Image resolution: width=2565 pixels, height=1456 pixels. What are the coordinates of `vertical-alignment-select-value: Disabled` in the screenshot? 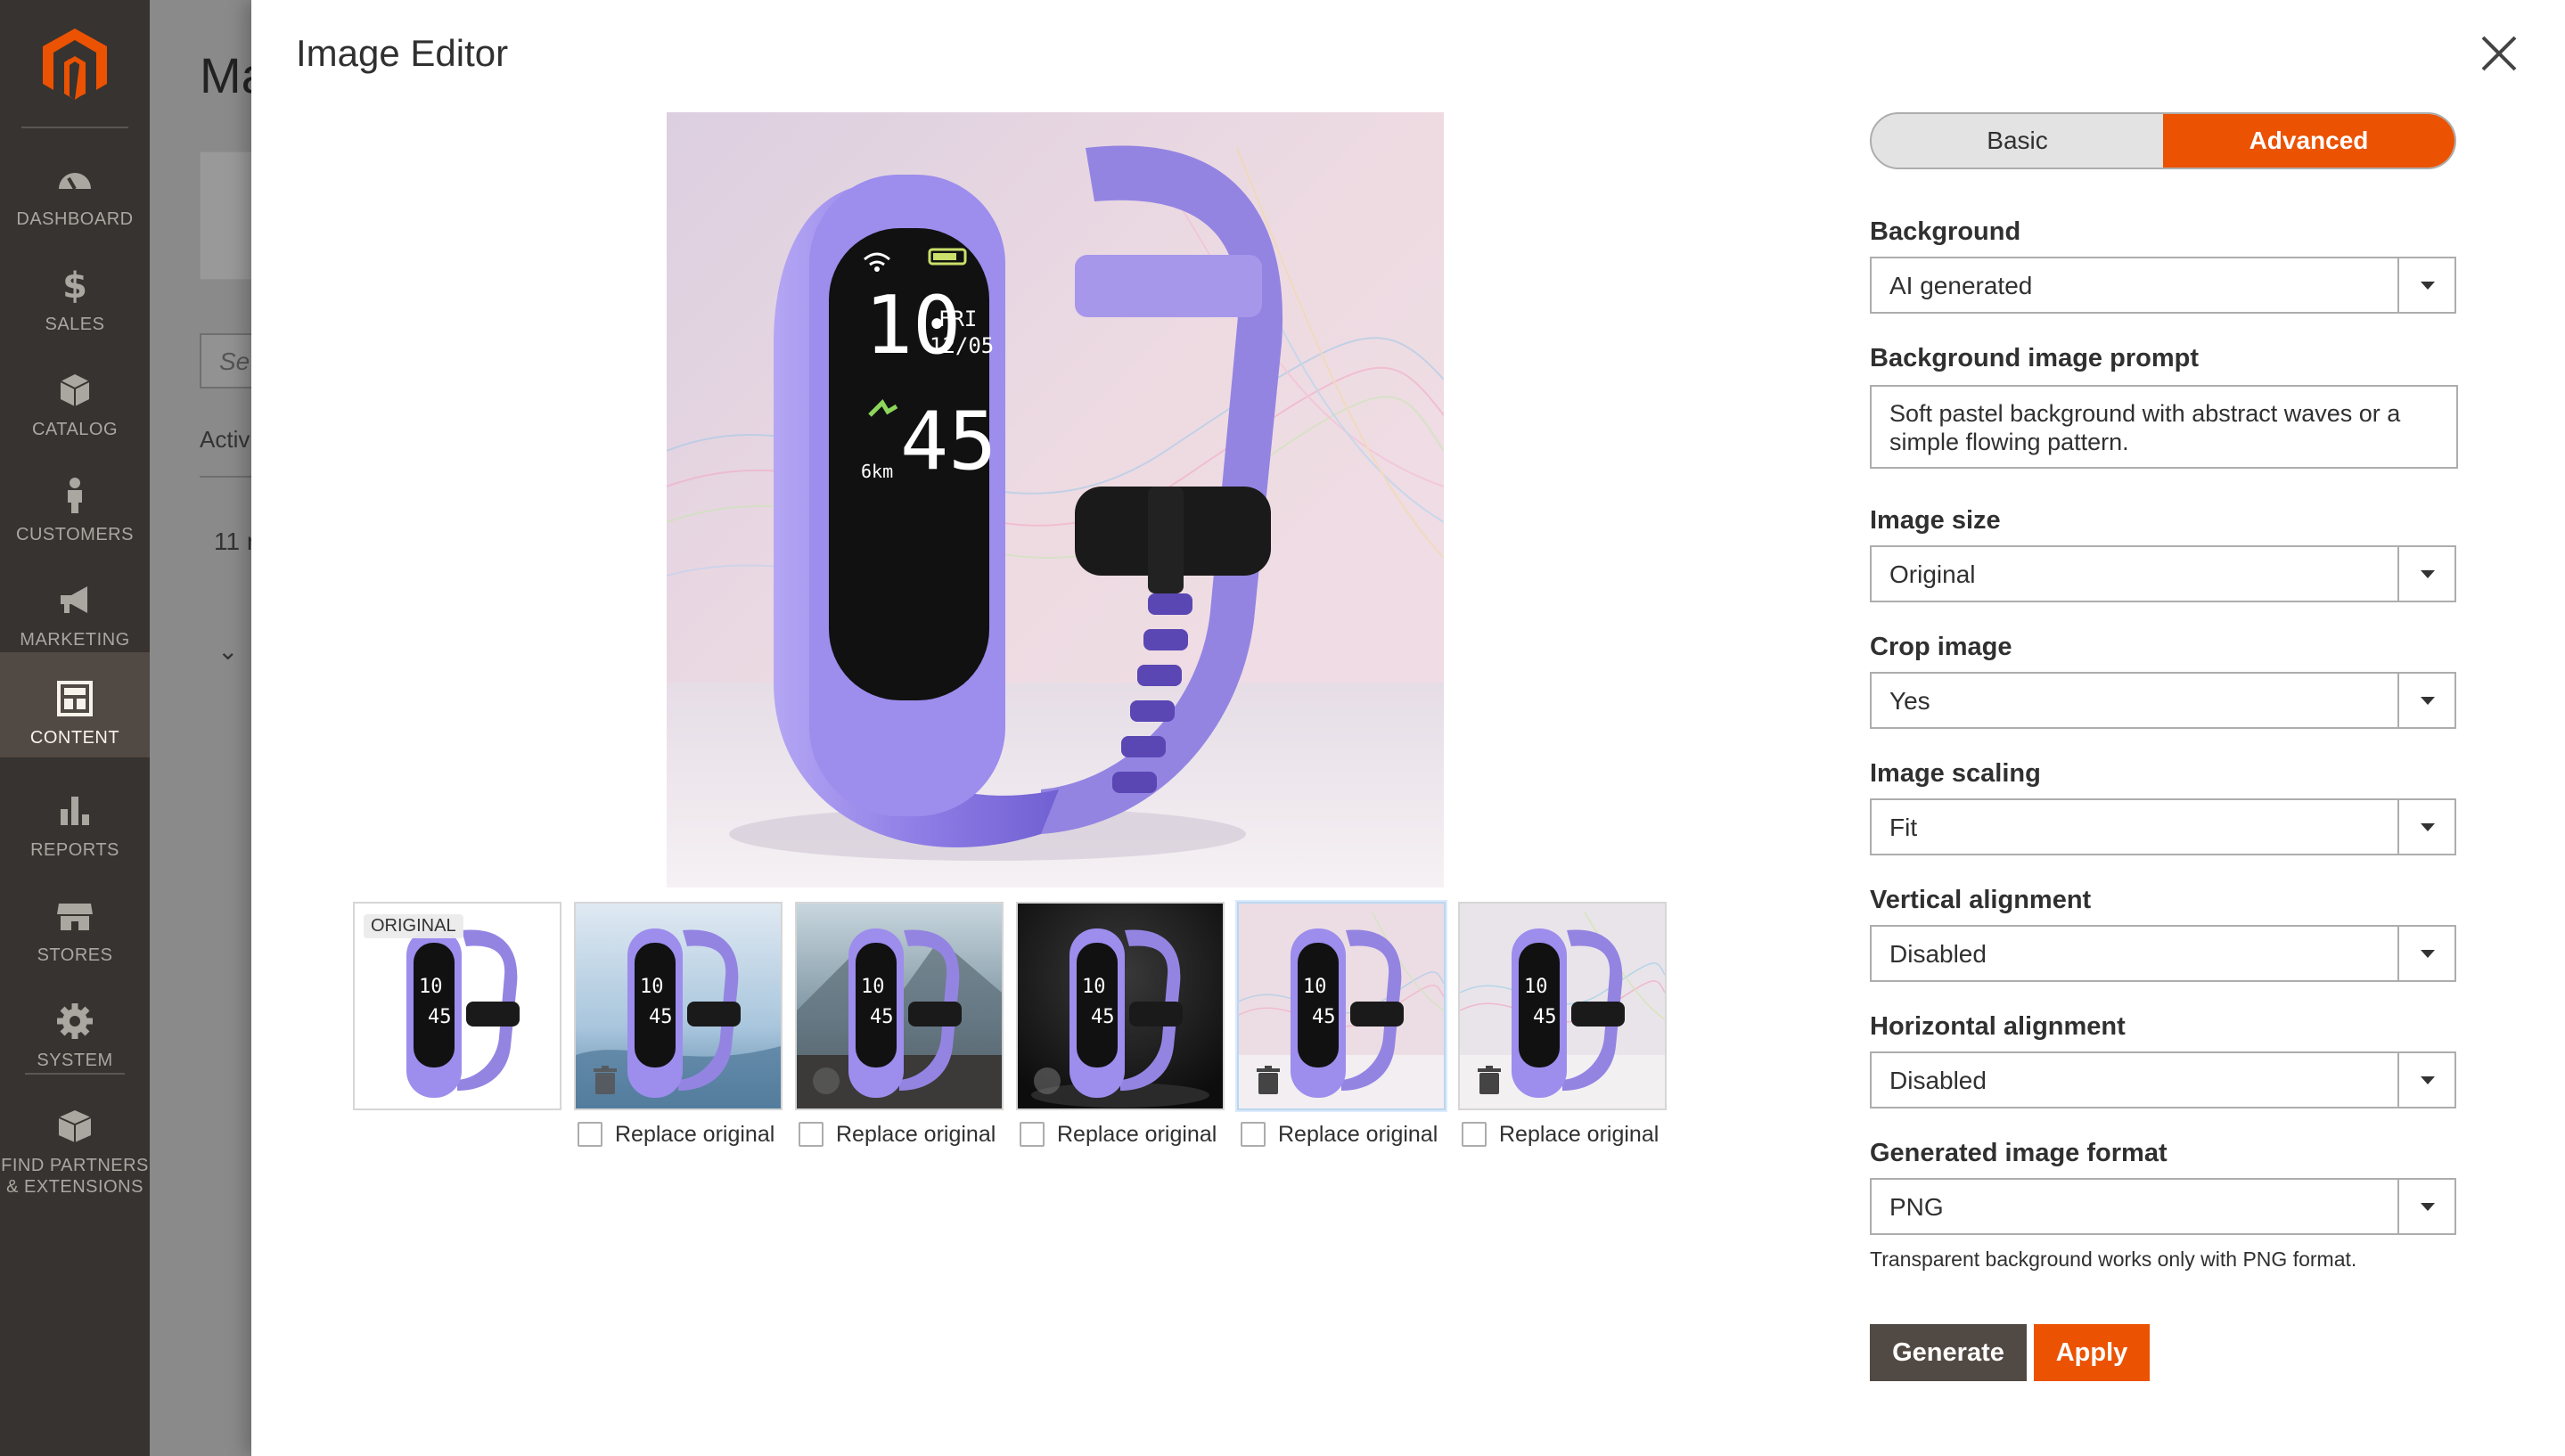 It's located at (1938, 954).